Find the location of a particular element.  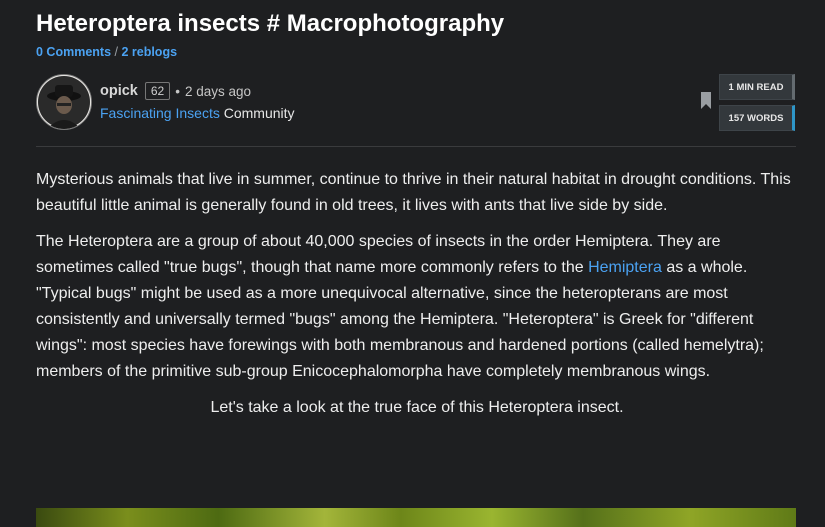

comments-link: 0 Comments is located at coordinates (73, 52).